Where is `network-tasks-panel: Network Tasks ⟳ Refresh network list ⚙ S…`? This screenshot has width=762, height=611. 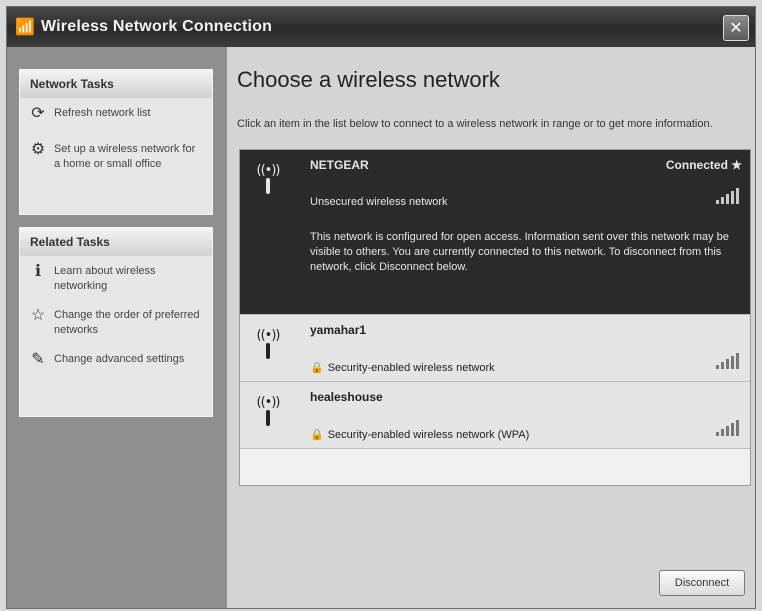
network-tasks-panel: Network Tasks ⟳ Refresh network list ⚙ S… is located at coordinates (116, 142).